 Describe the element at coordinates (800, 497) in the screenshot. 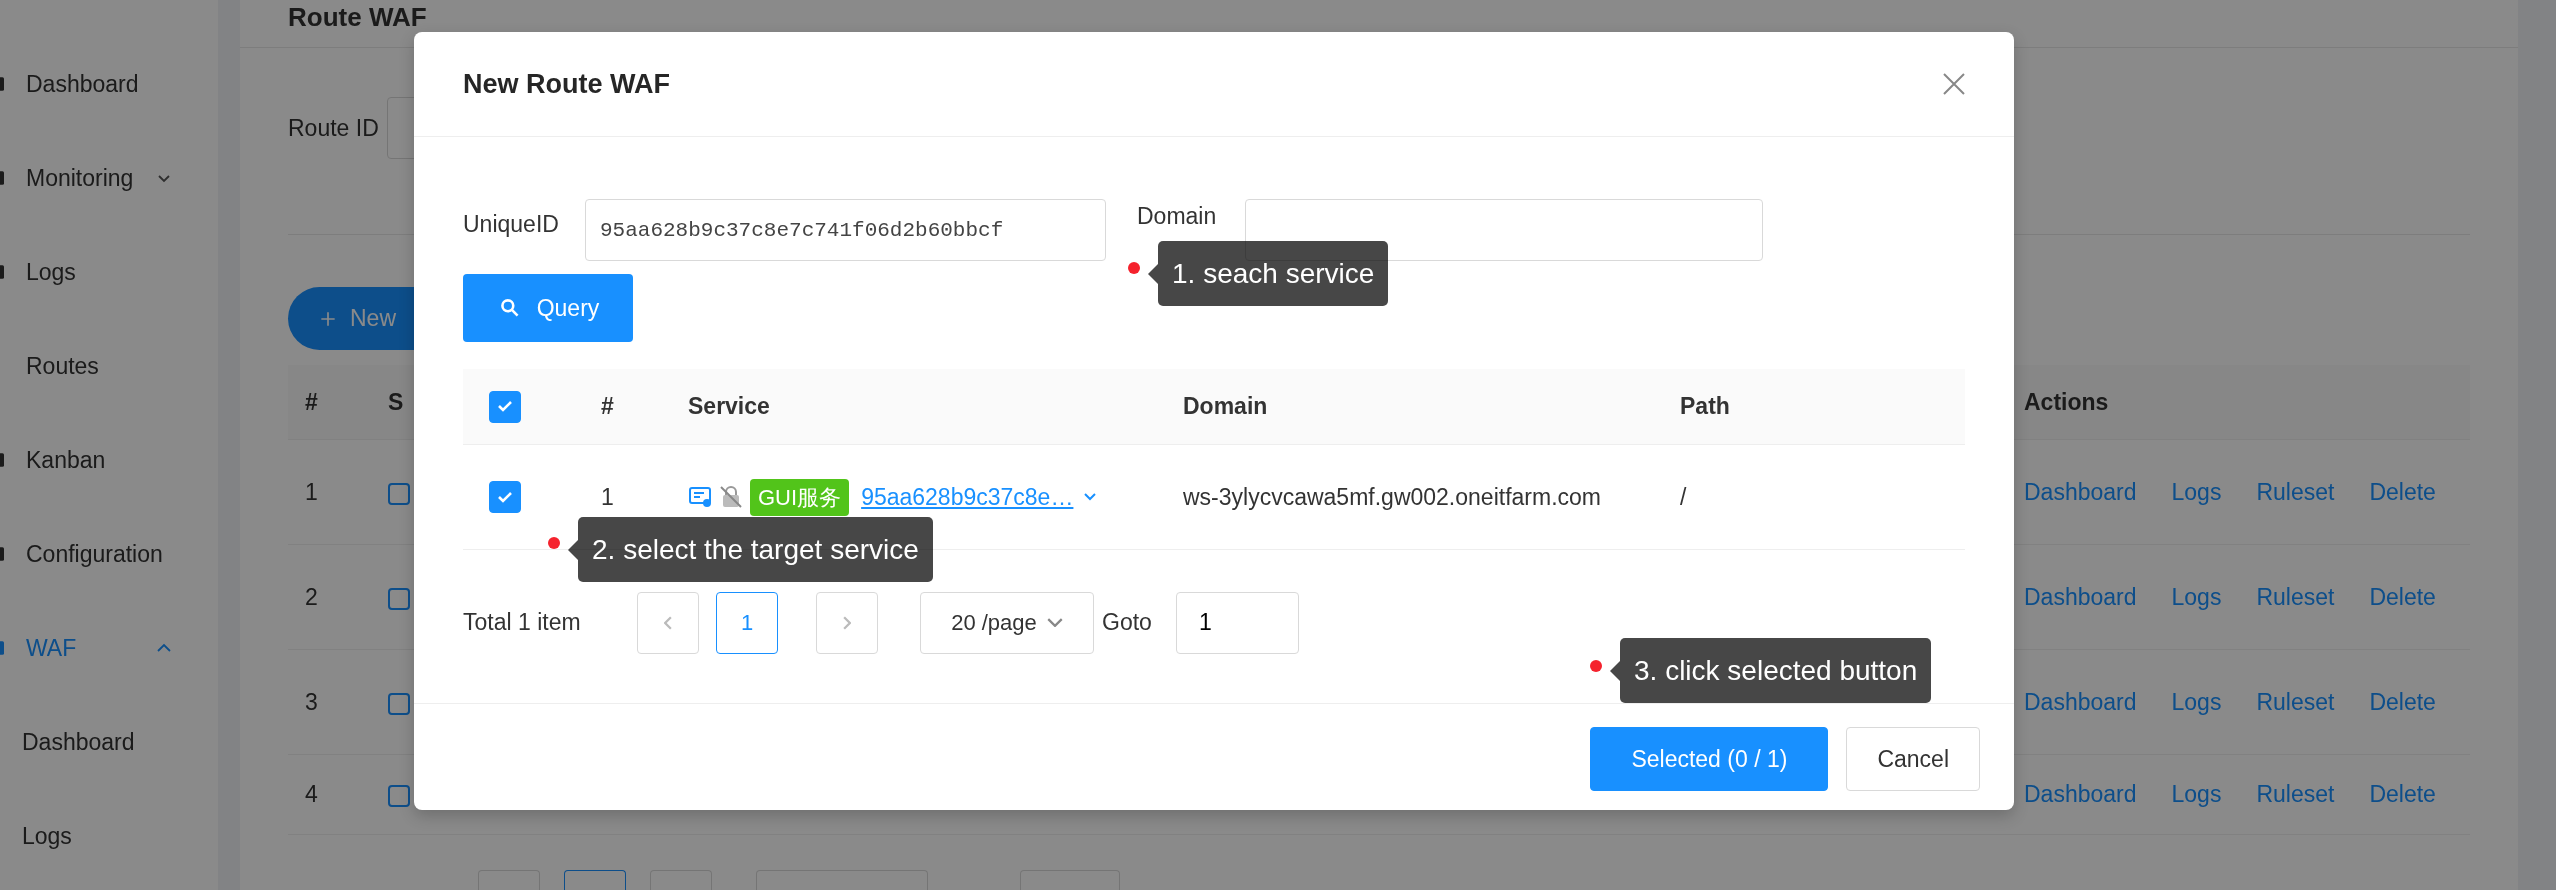

I see `service-tag: GUI服务` at that location.